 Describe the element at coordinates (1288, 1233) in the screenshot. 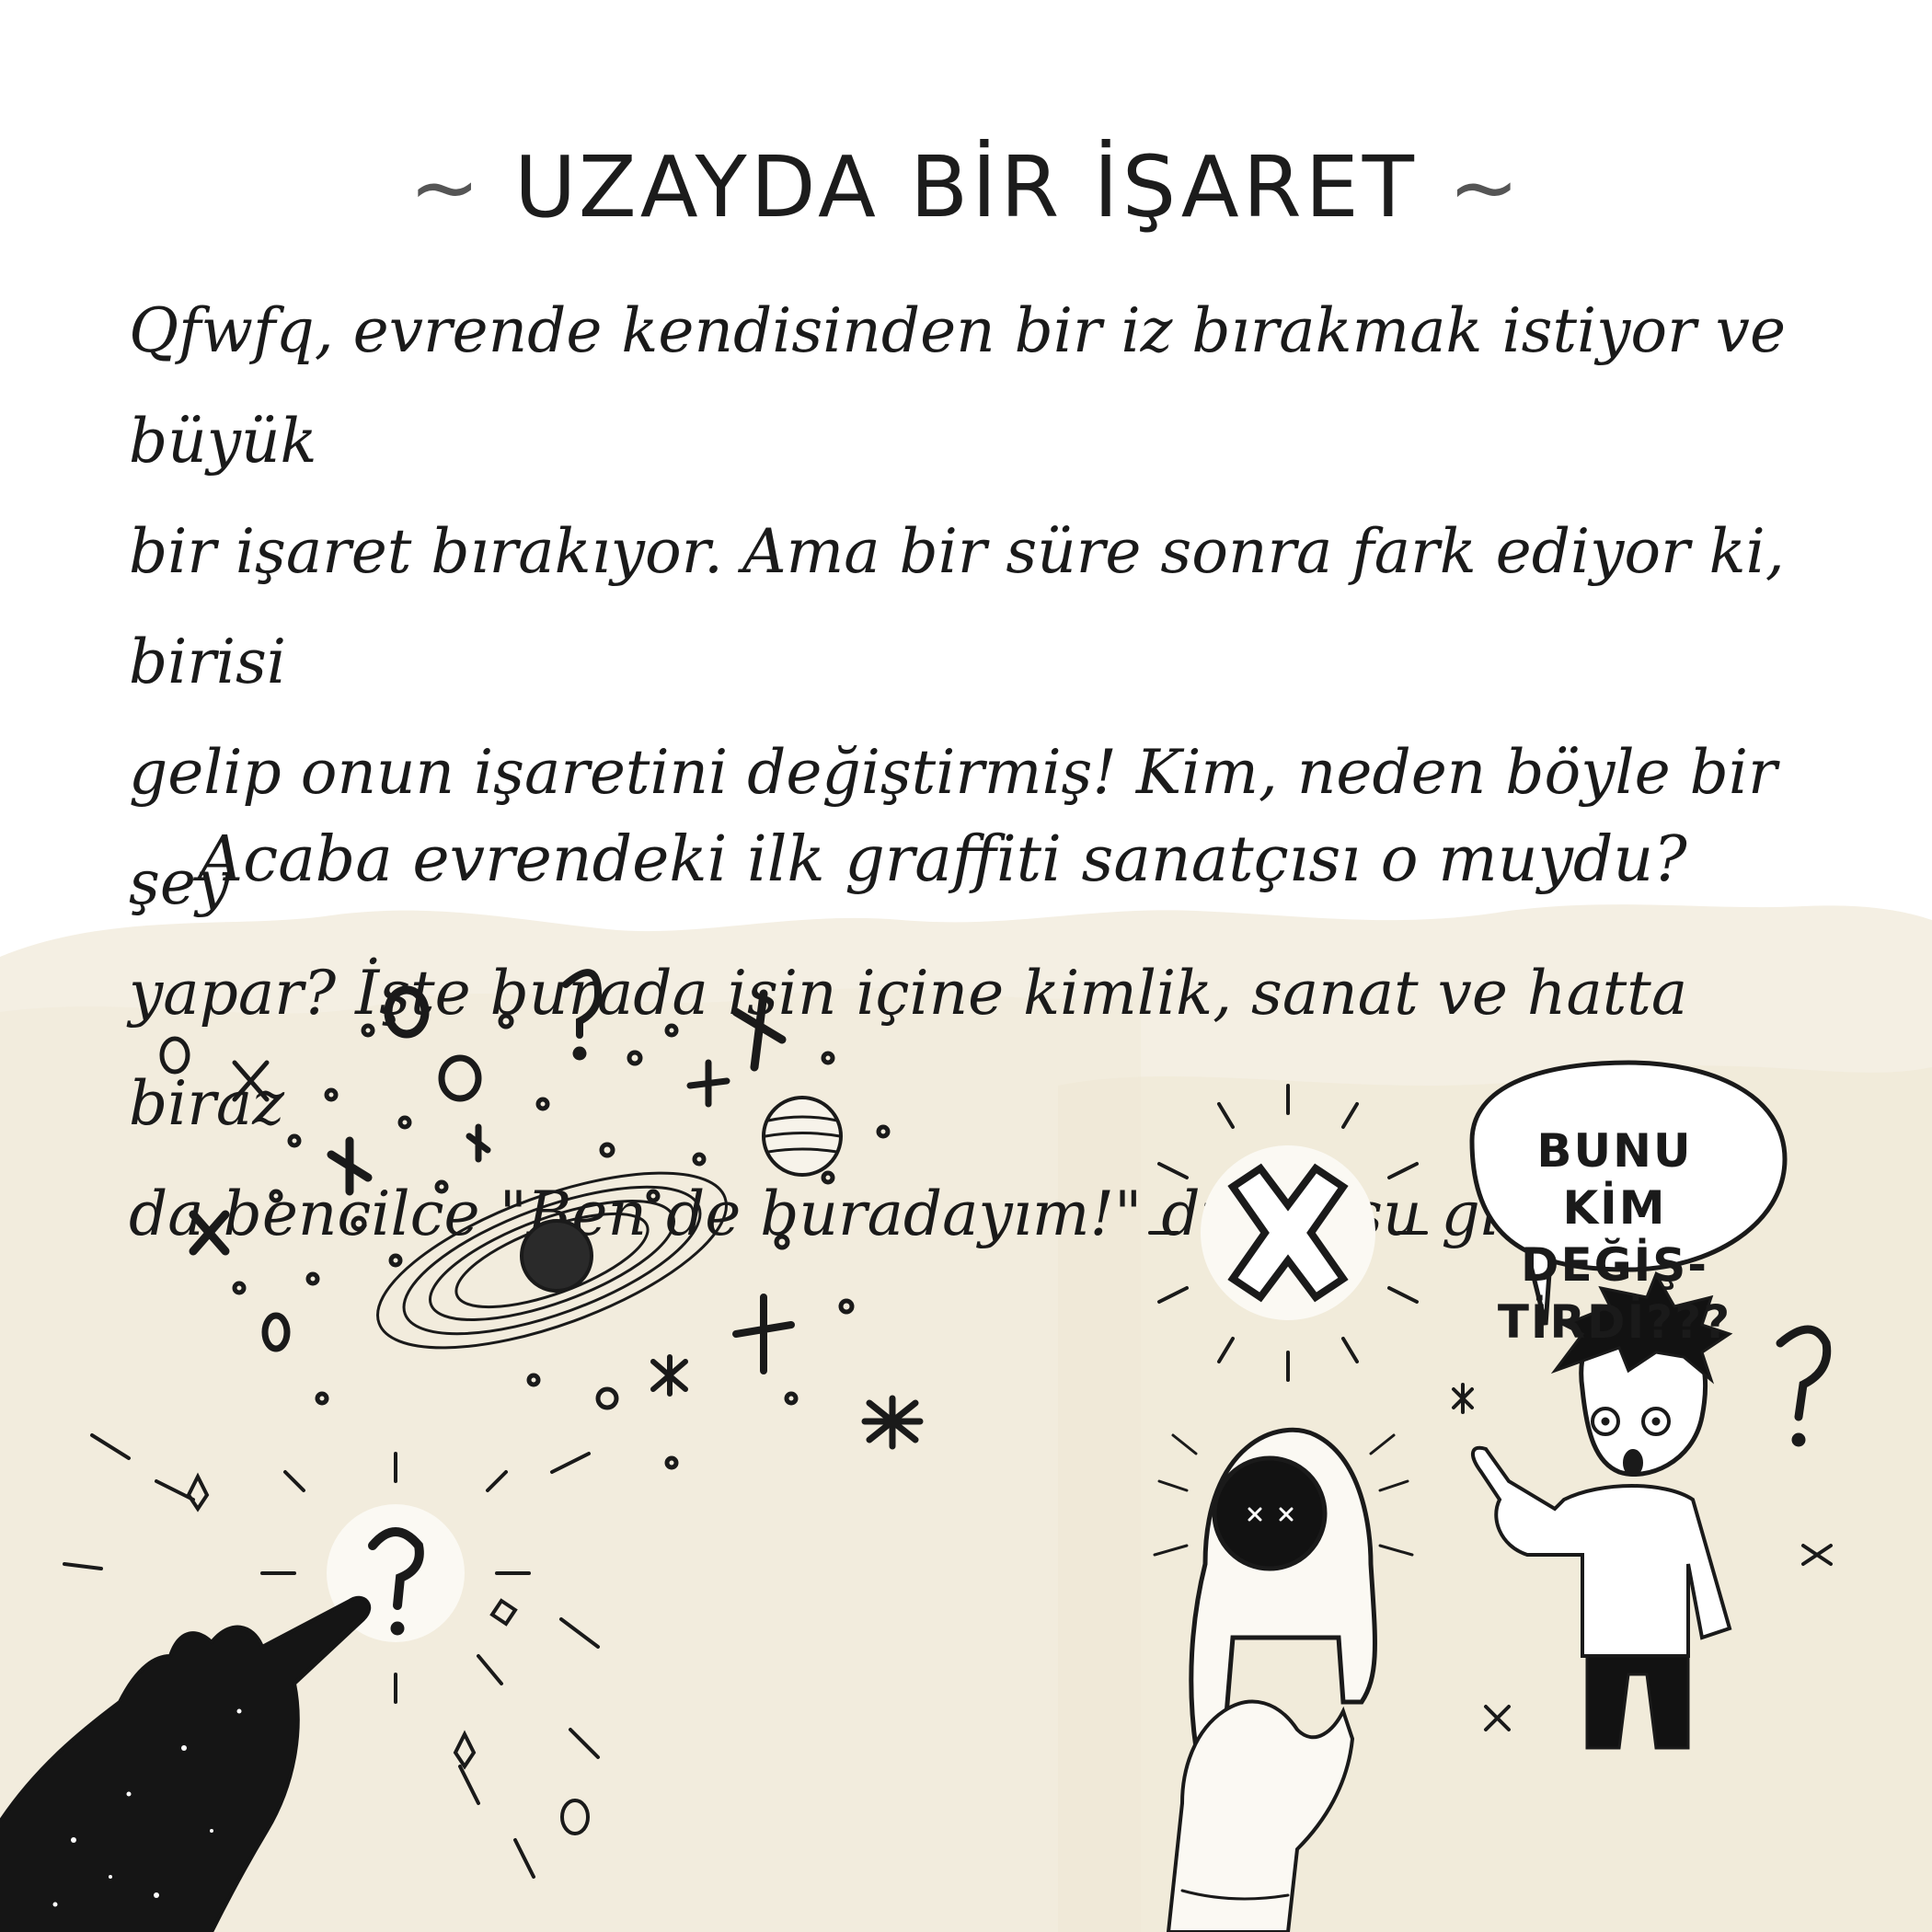

I see `glowing-x-sign-icon` at that location.